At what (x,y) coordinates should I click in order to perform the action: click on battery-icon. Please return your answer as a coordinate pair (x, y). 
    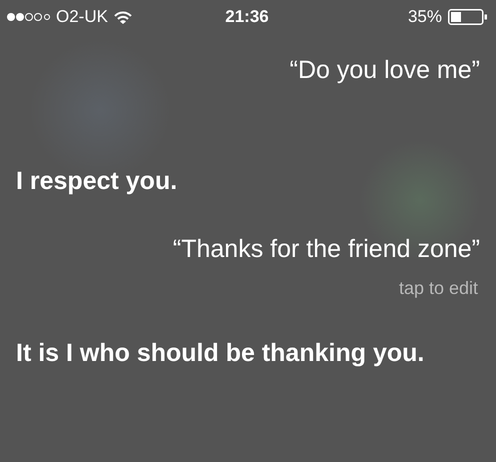
    Looking at the image, I should click on (468, 17).